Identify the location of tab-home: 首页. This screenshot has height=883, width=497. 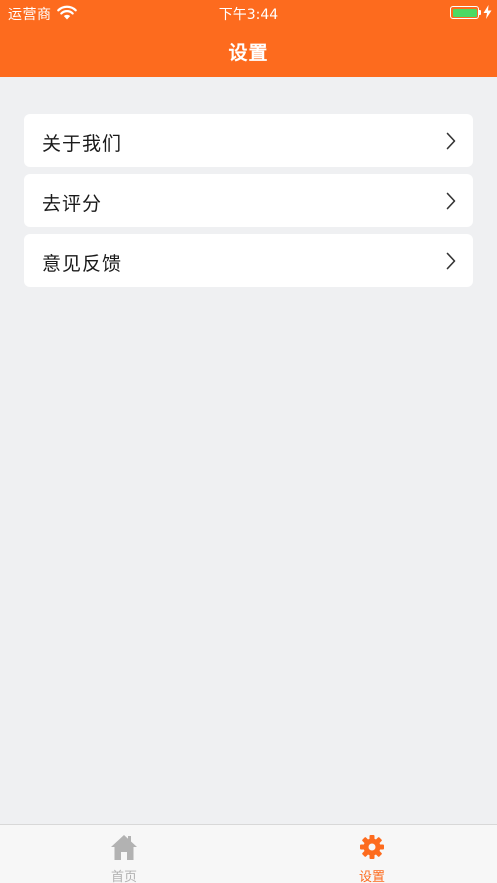
(124, 854).